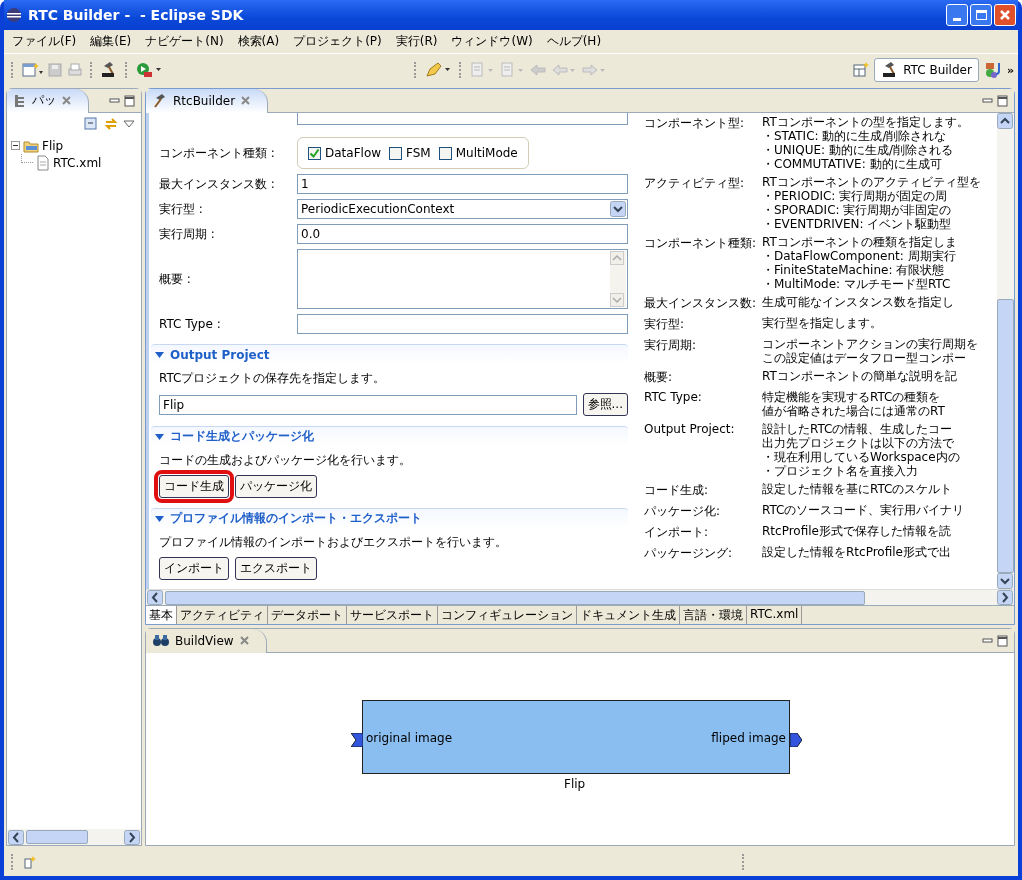 Image resolution: width=1022 pixels, height=880 pixels. What do you see at coordinates (337, 41) in the screenshot?
I see `menu-item: プロジェクト(P)` at bounding box center [337, 41].